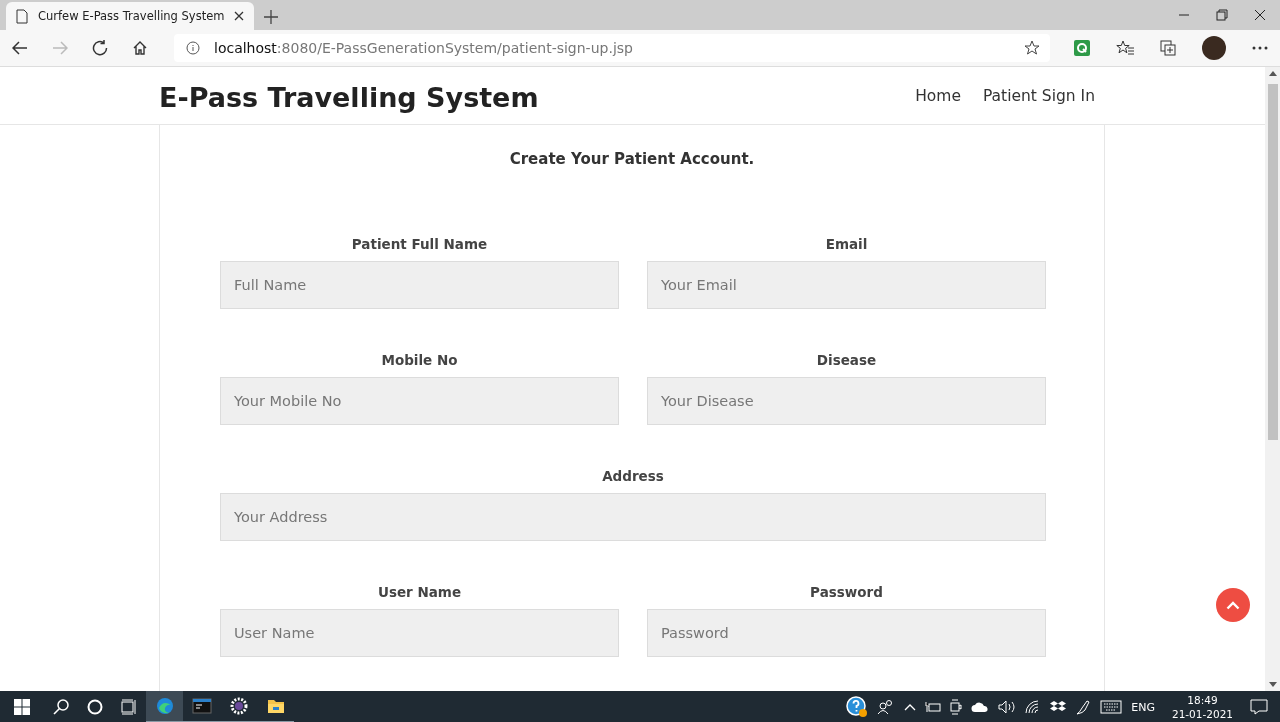  What do you see at coordinates (1259, 707) in the screenshot?
I see `notification-icon` at bounding box center [1259, 707].